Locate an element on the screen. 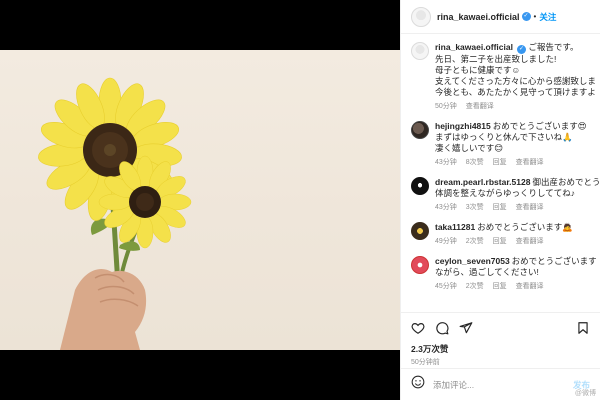 This screenshot has width=600, height=400. heart-icon is located at coordinates (418, 328).